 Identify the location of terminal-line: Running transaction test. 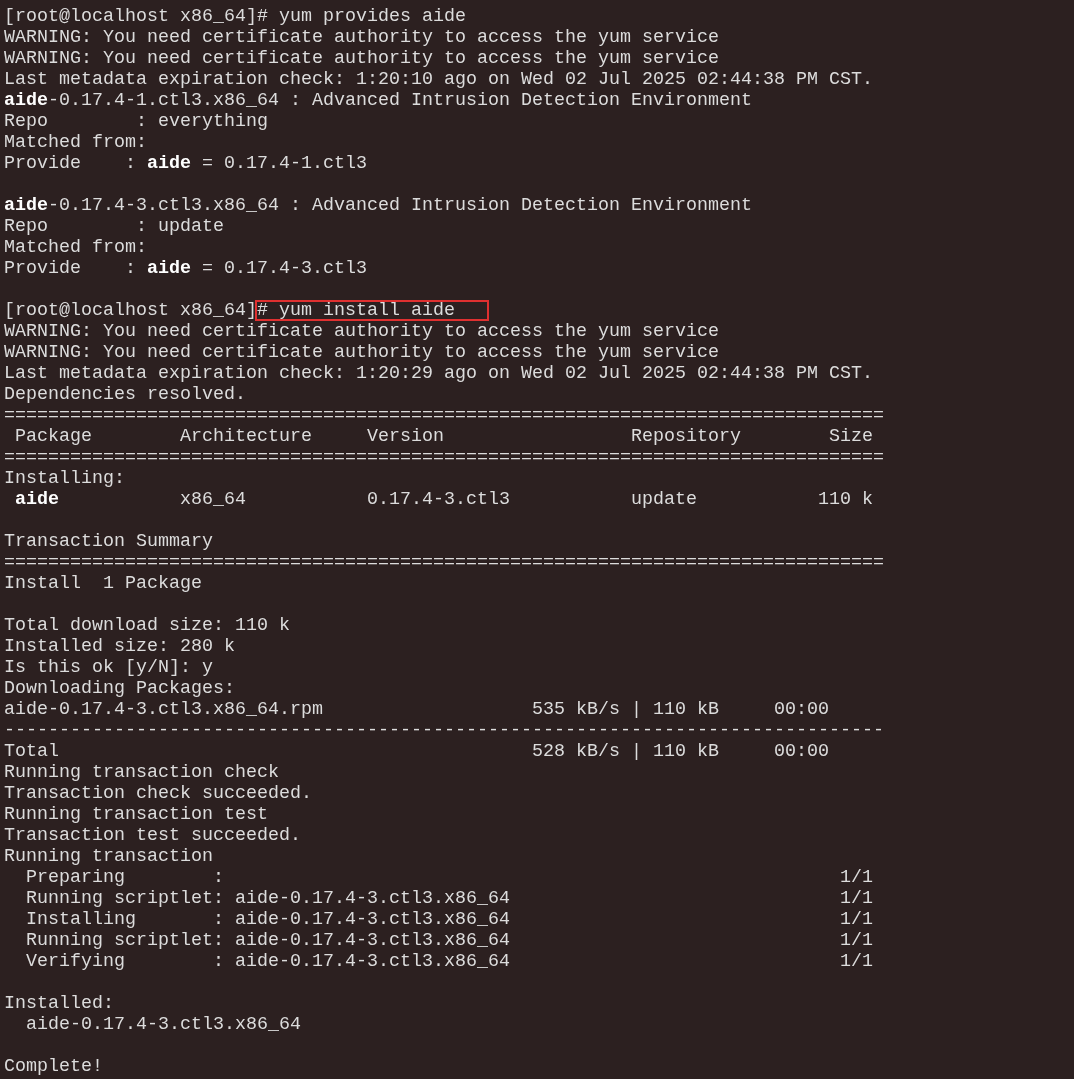
(136, 814).